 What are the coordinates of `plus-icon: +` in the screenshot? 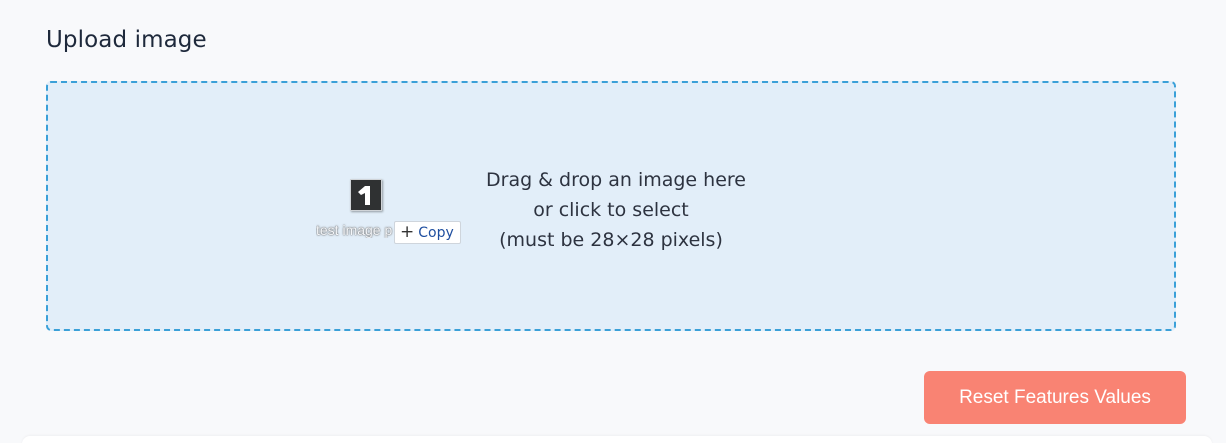 It's located at (407, 232).